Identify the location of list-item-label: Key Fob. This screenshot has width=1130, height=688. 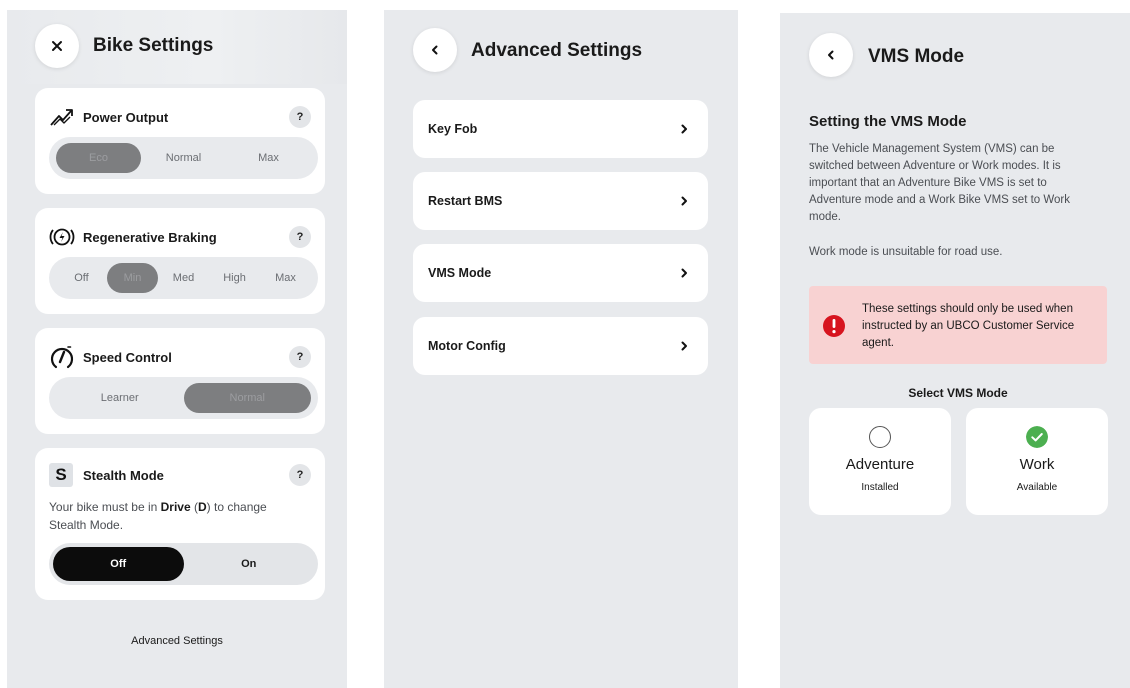
(453, 129).